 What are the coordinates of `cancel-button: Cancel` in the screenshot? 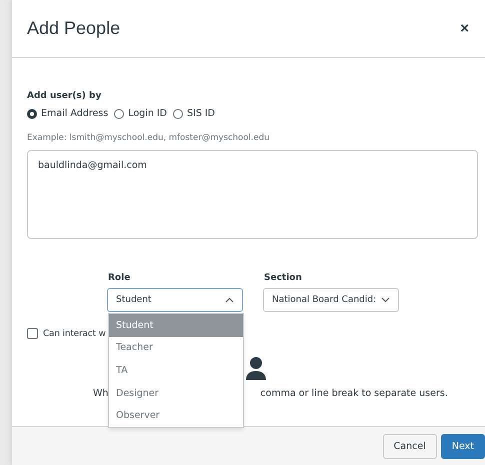 It's located at (409, 446).